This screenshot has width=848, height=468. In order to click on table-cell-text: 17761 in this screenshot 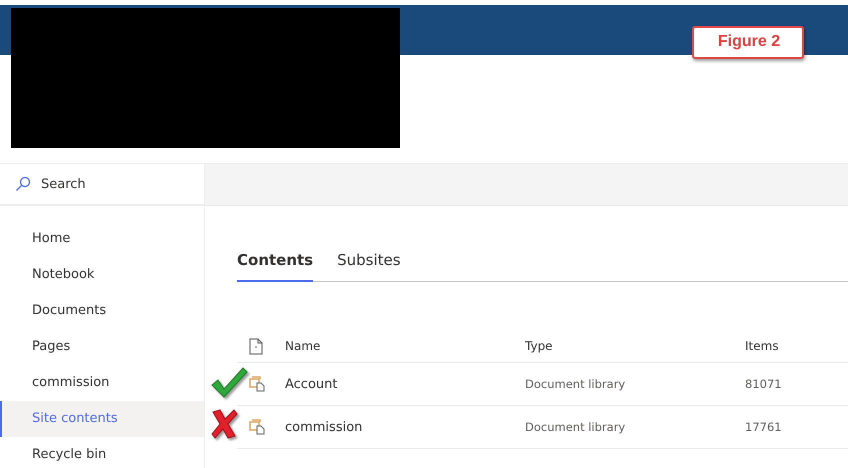, I will do `click(764, 427)`.